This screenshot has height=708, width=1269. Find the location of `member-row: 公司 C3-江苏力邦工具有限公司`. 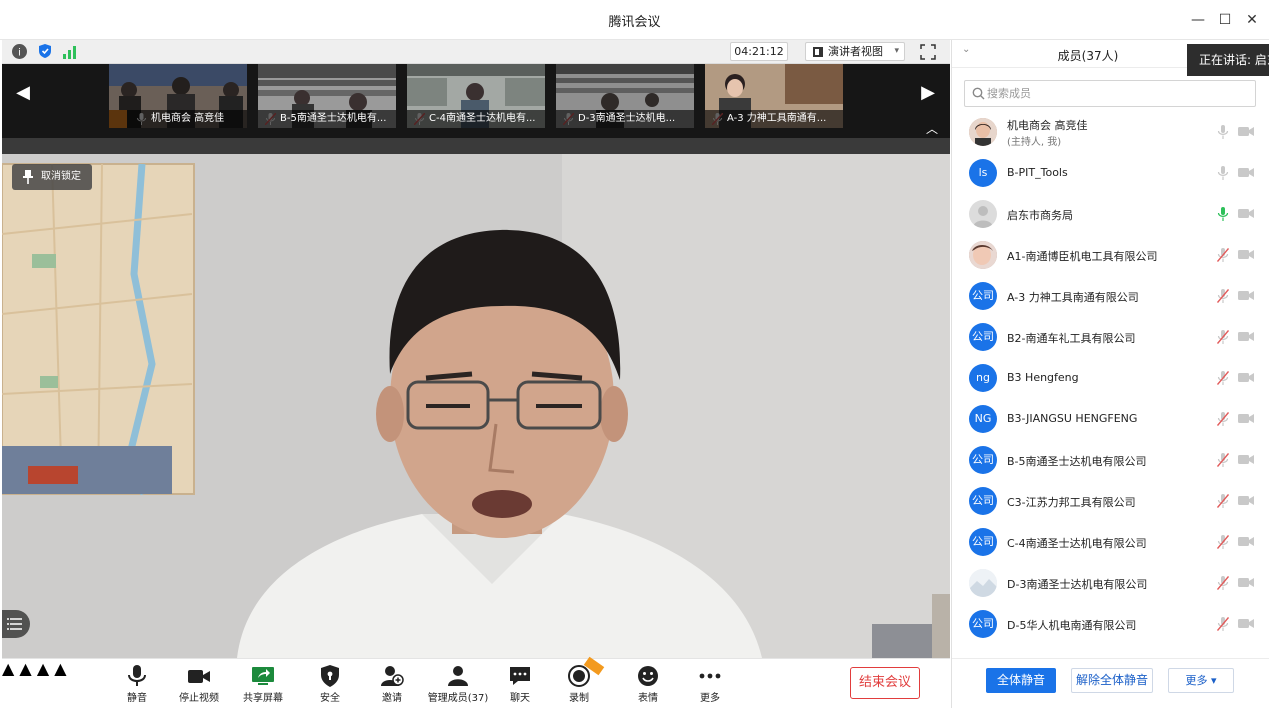

member-row: 公司 C3-江苏力邦工具有限公司 is located at coordinates (1110, 501).